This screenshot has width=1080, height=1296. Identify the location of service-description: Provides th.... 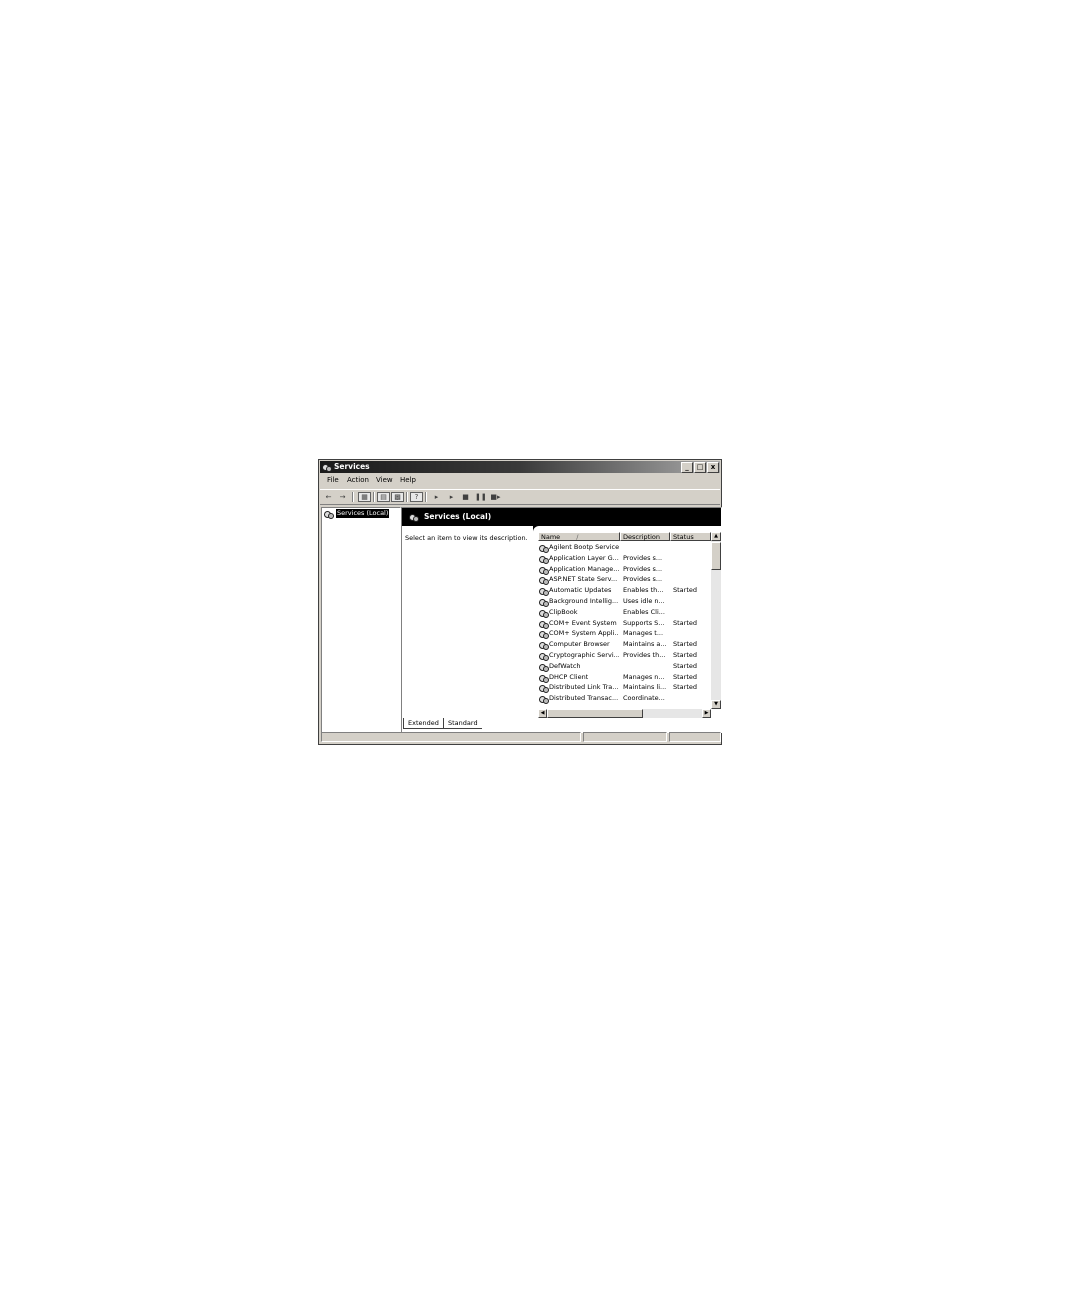
(644, 655).